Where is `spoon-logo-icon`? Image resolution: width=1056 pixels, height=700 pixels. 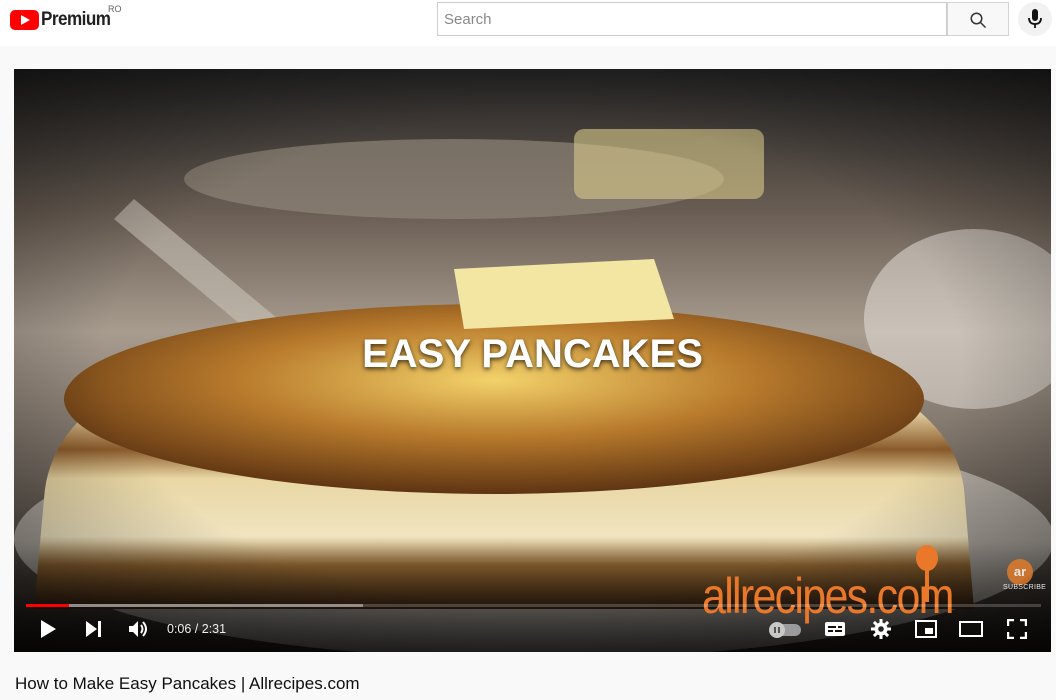
spoon-logo-icon is located at coordinates (927, 573).